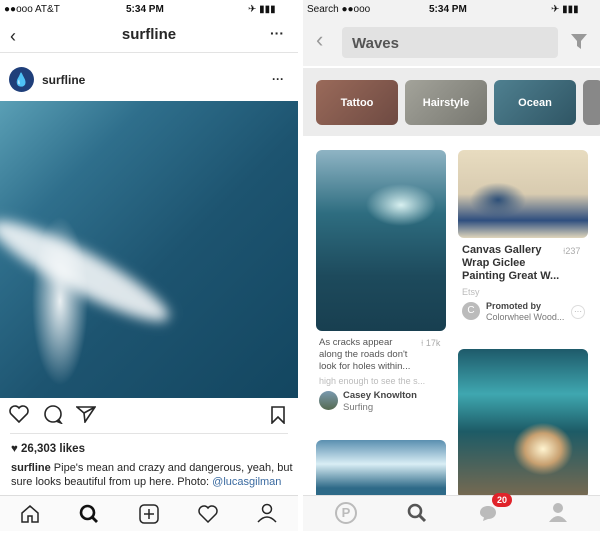 This screenshot has width=600, height=541. What do you see at coordinates (277, 33) in the screenshot?
I see `more-icon: ···` at bounding box center [277, 33].